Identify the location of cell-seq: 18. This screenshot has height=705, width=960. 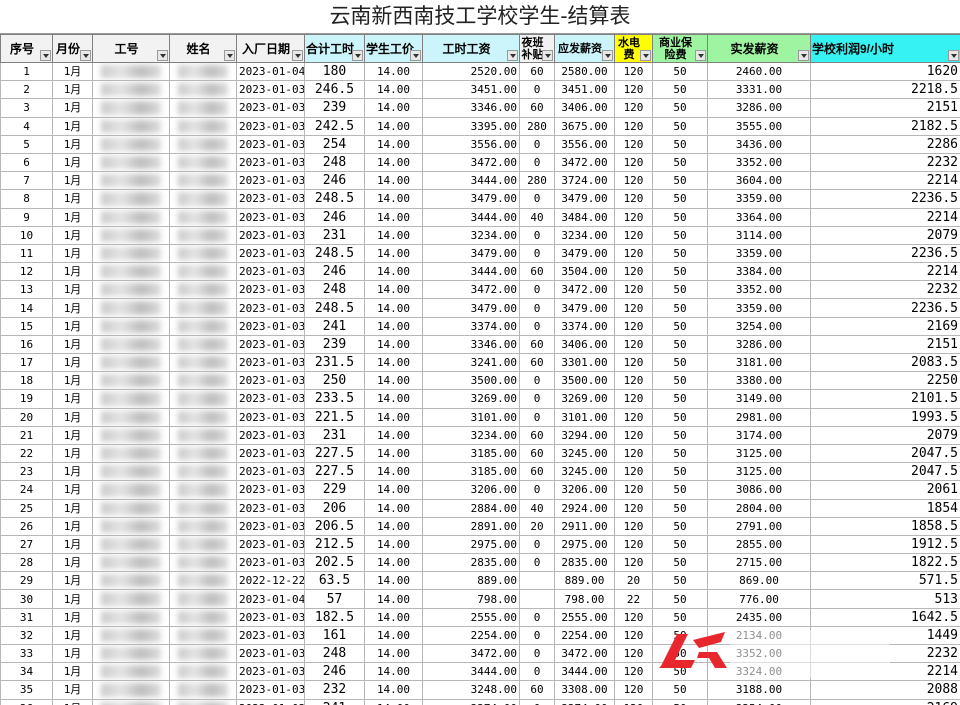
(26, 381).